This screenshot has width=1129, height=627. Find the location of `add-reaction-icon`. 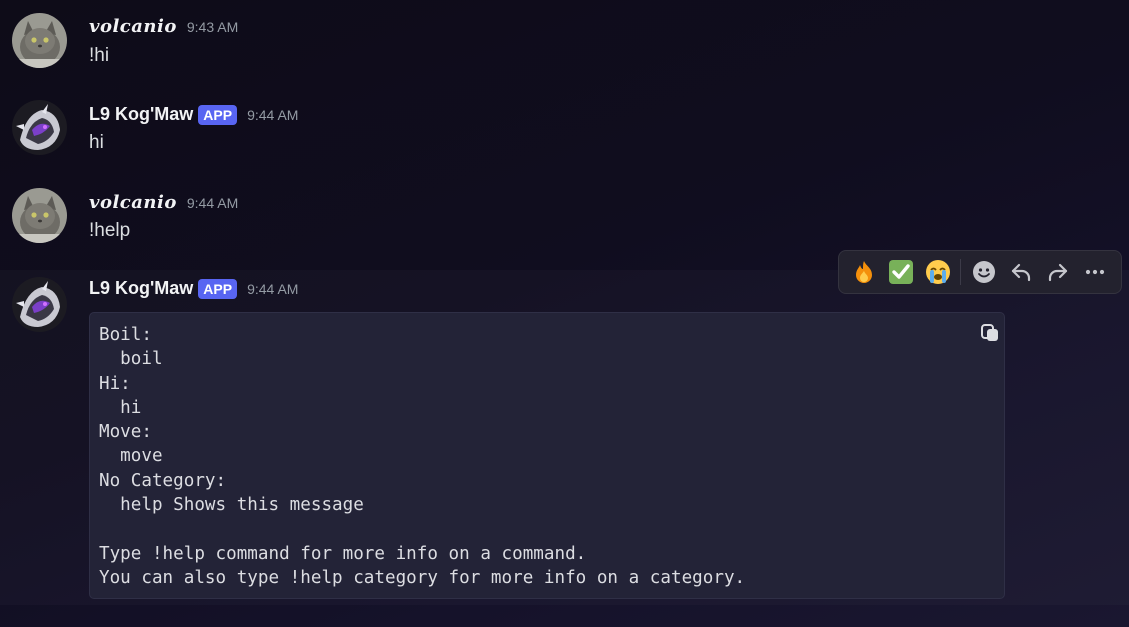

add-reaction-icon is located at coordinates (983, 272).